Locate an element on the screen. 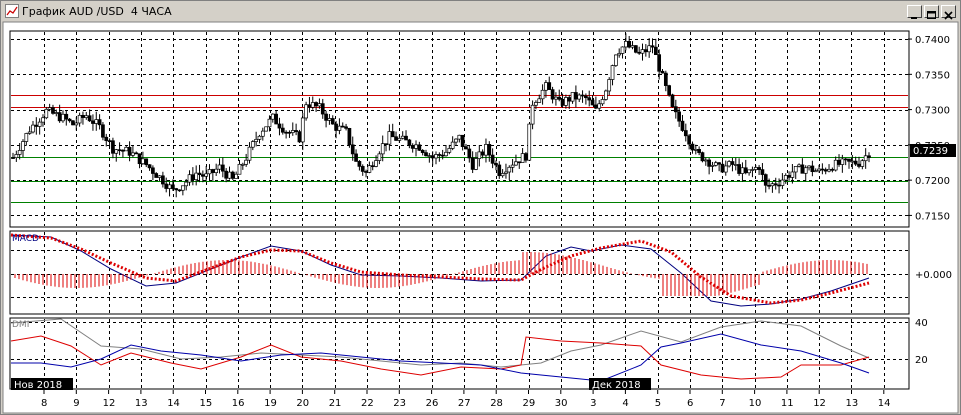 This screenshot has height=415, width=961. x-tick-label: 20 is located at coordinates (302, 403).